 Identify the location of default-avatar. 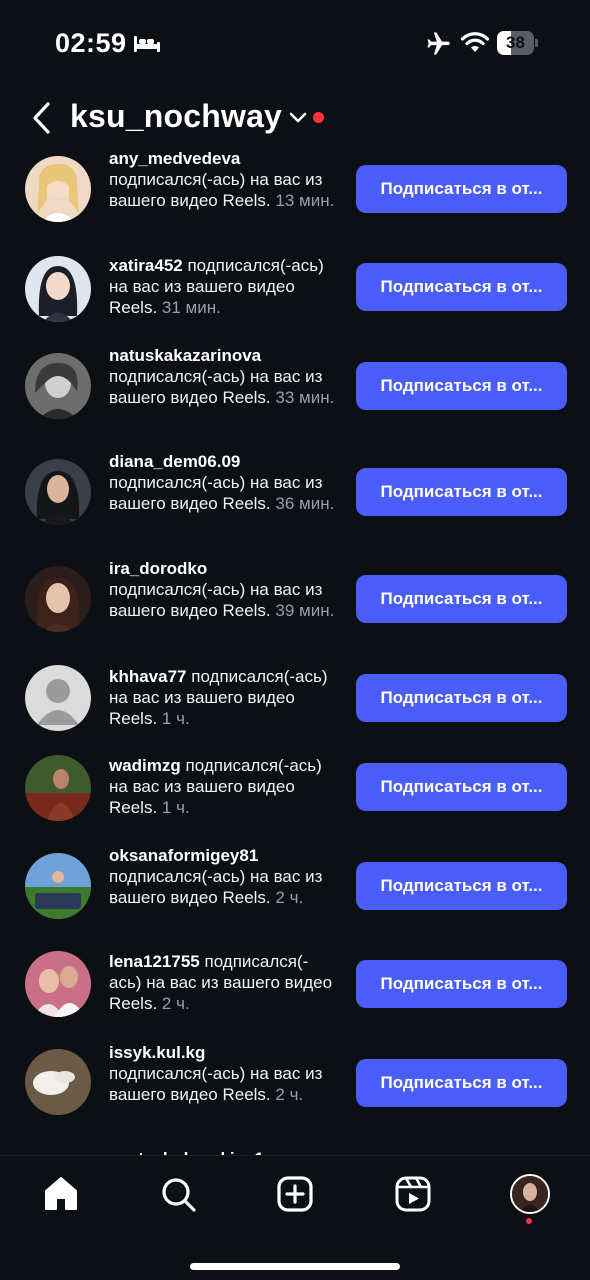
(58, 698).